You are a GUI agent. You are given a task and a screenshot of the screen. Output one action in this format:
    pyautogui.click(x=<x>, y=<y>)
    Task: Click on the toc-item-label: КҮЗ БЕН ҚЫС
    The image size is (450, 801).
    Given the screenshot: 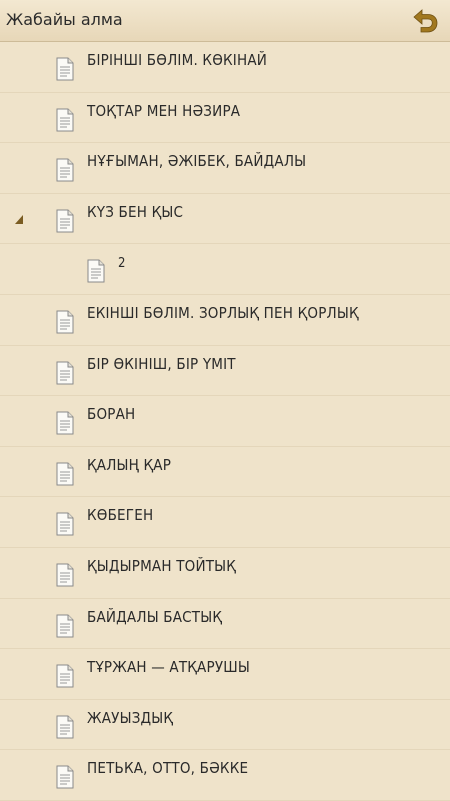 What is the action you would take?
    pyautogui.click(x=135, y=211)
    